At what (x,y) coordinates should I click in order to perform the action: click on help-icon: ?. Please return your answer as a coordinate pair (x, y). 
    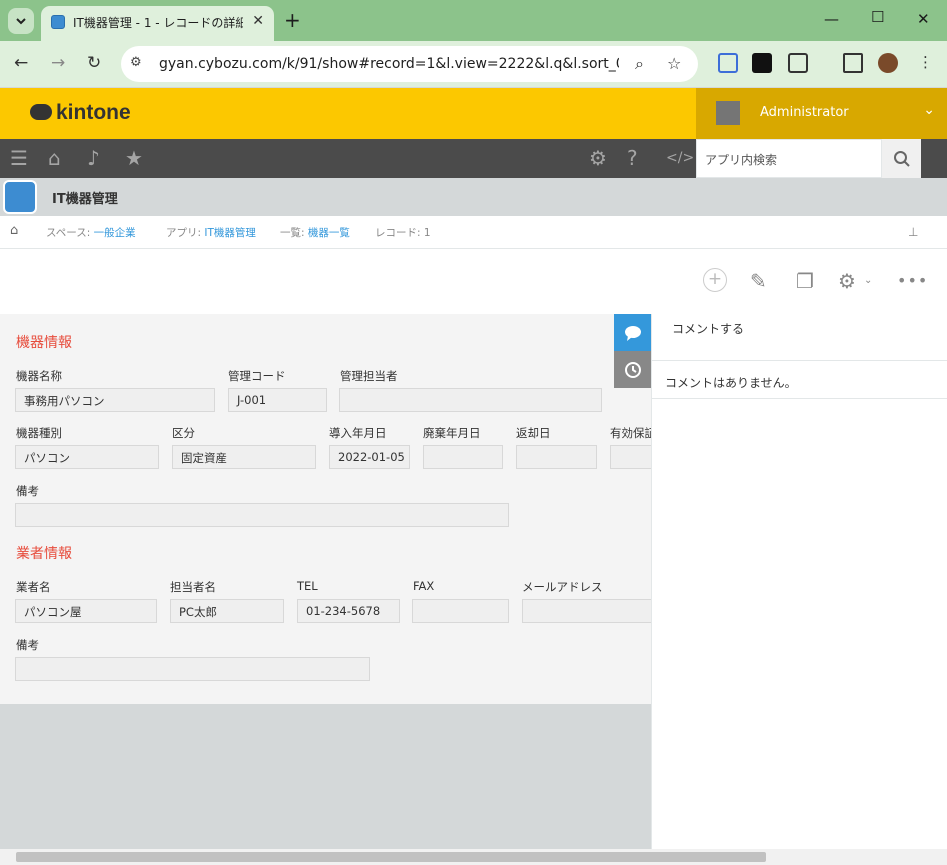
    Looking at the image, I should click on (632, 158).